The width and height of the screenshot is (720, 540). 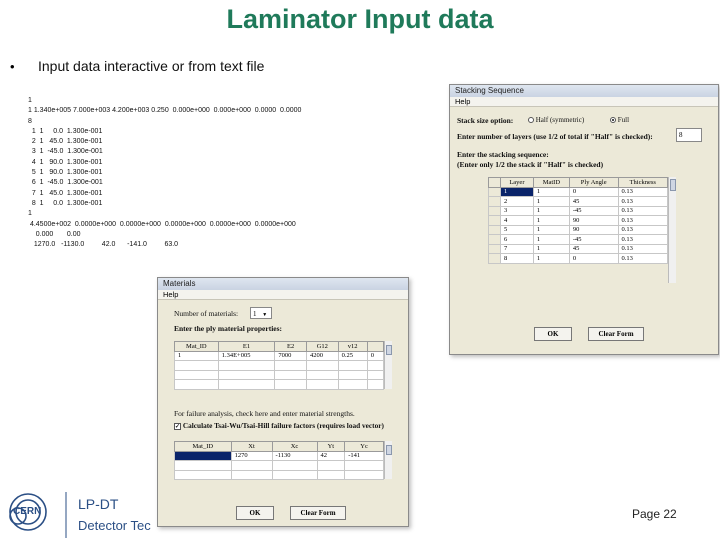 I want to click on data-line: 0.000 0.00, so click(x=54, y=234).